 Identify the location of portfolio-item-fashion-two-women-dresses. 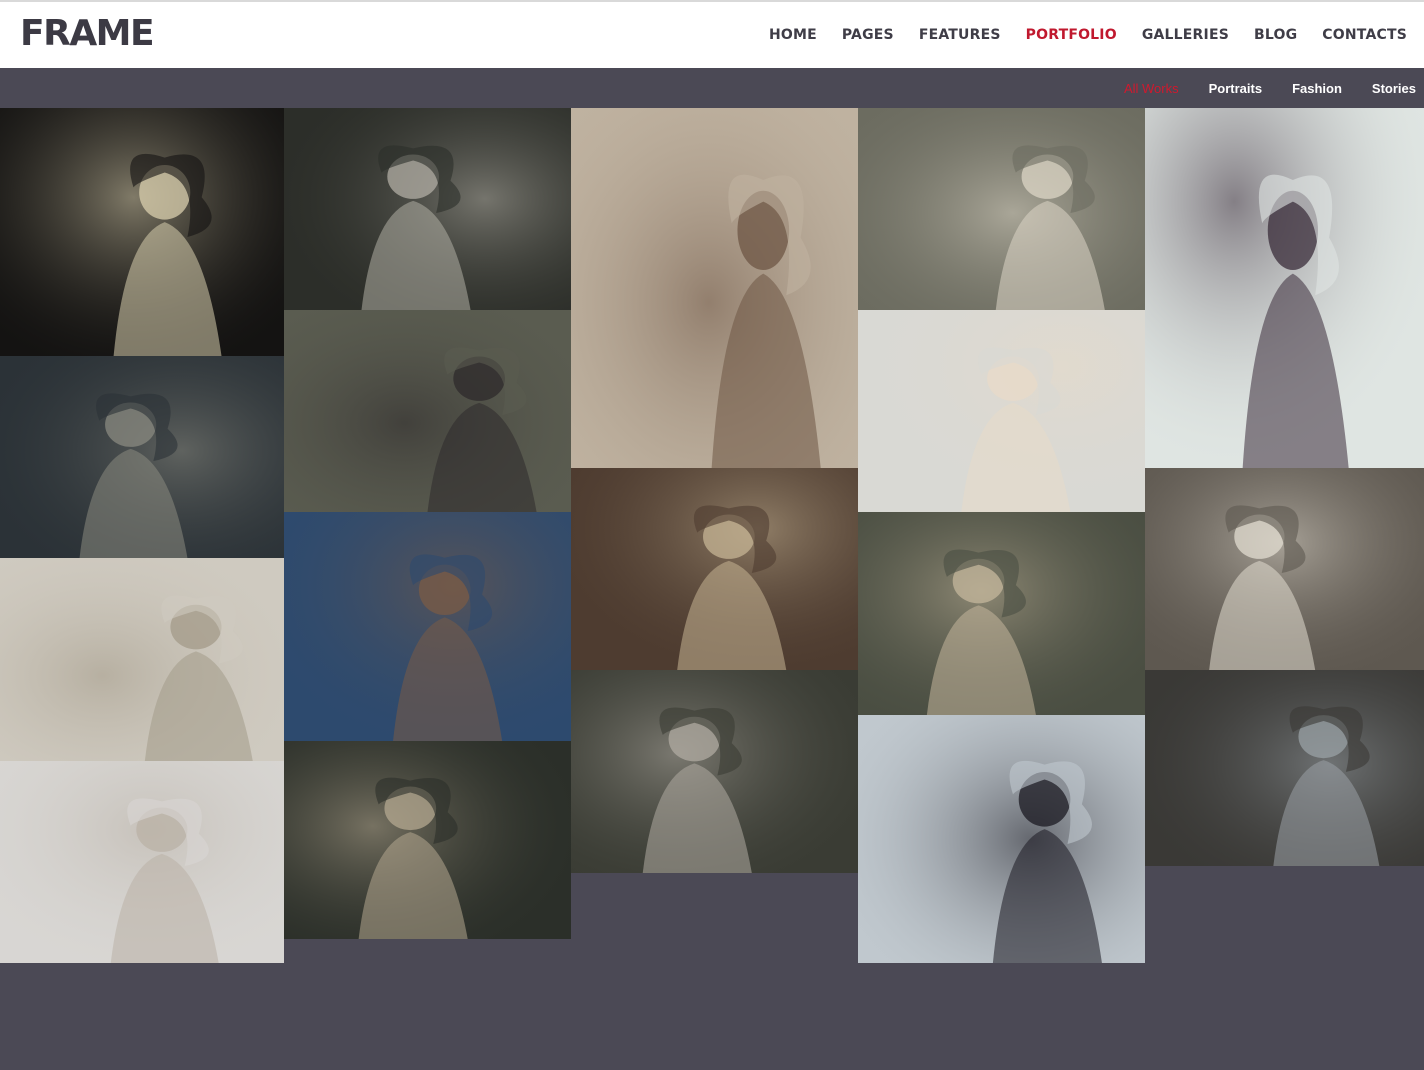
(714, 288).